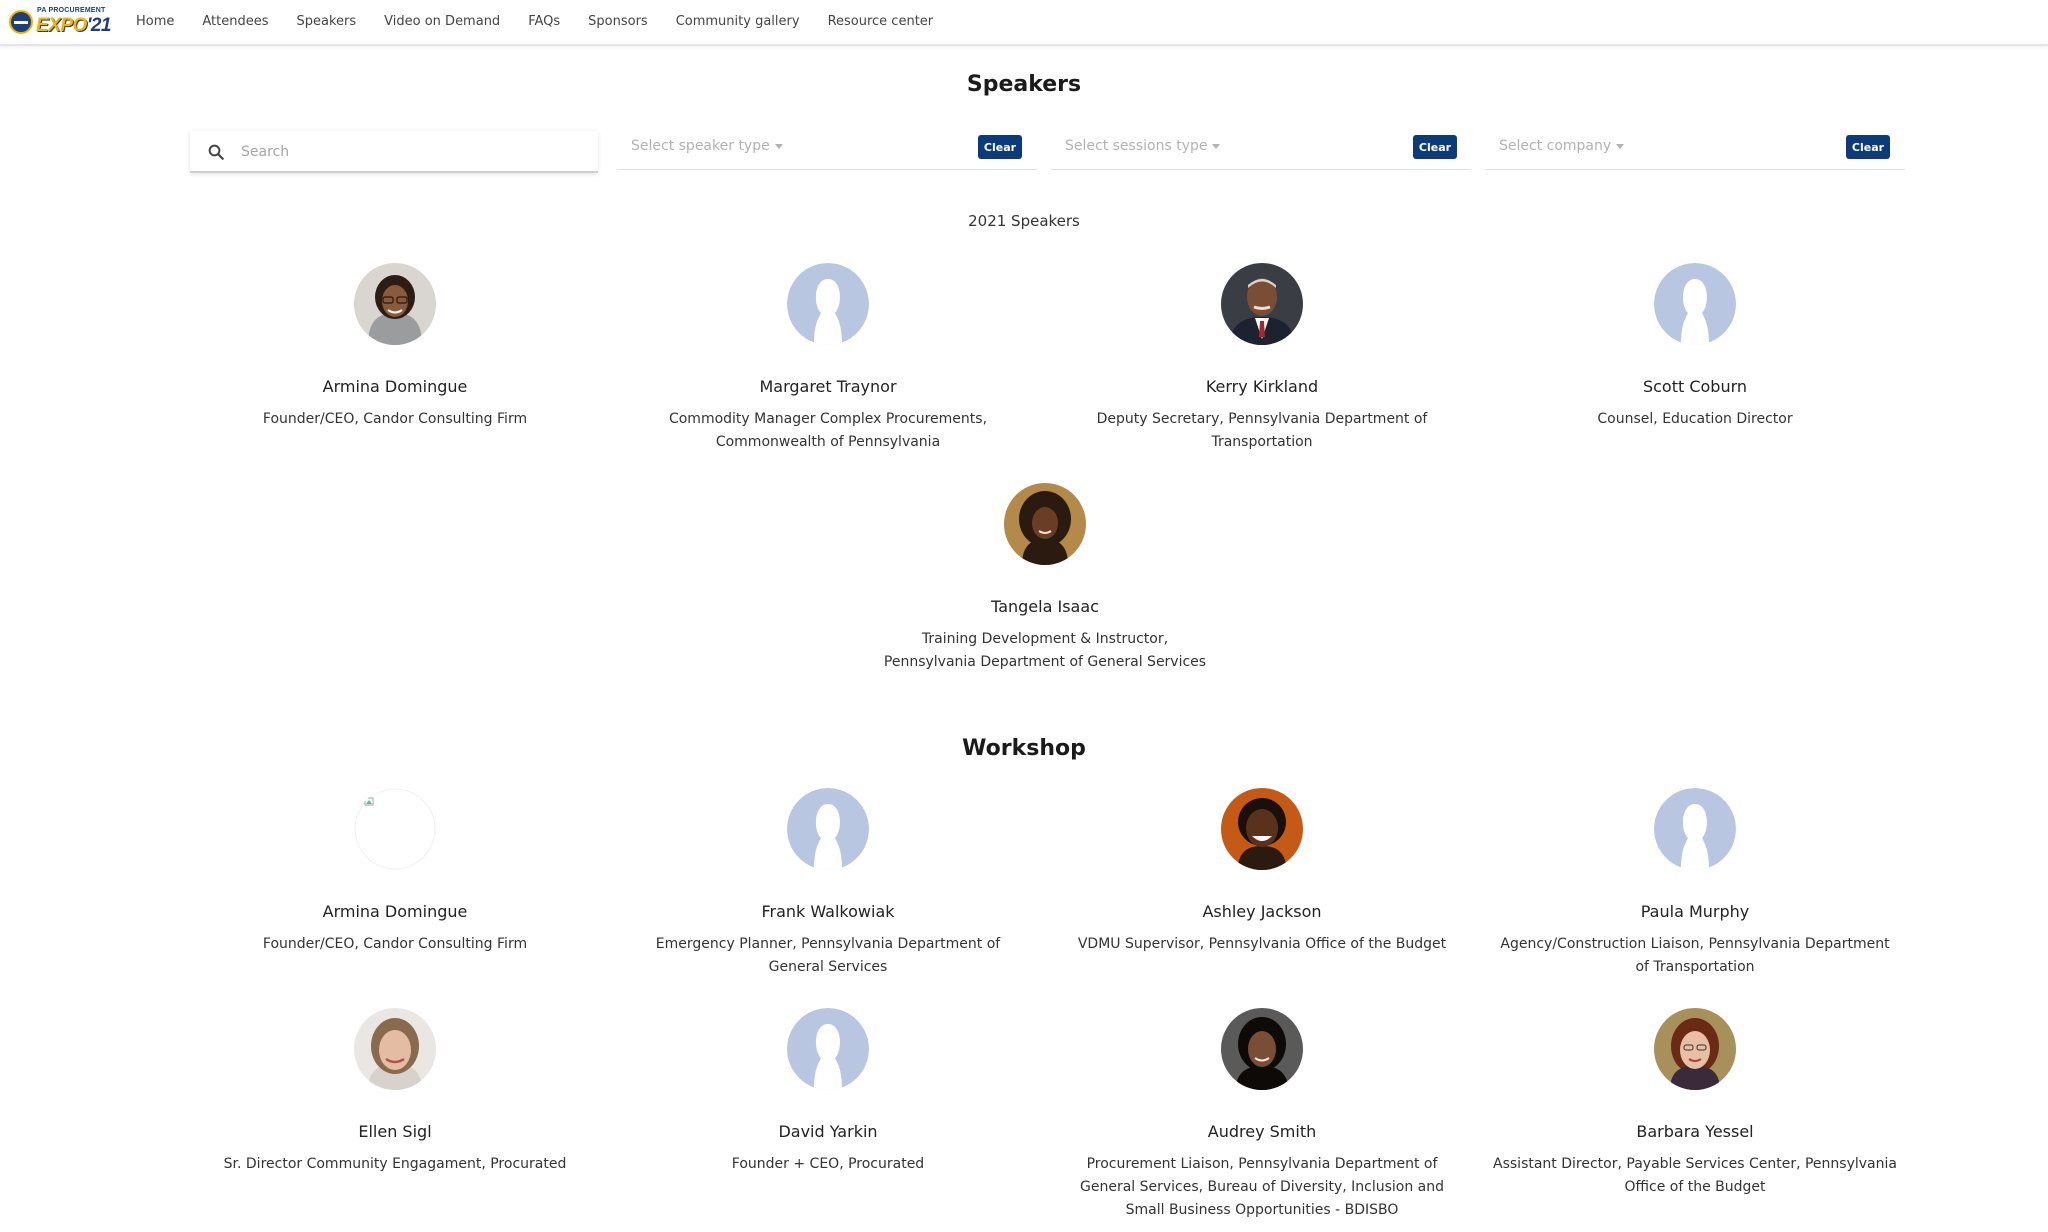  Describe the element at coordinates (1695, 347) in the screenshot. I see `speaker-card: Scott Coburn Counsel, Education Director` at that location.